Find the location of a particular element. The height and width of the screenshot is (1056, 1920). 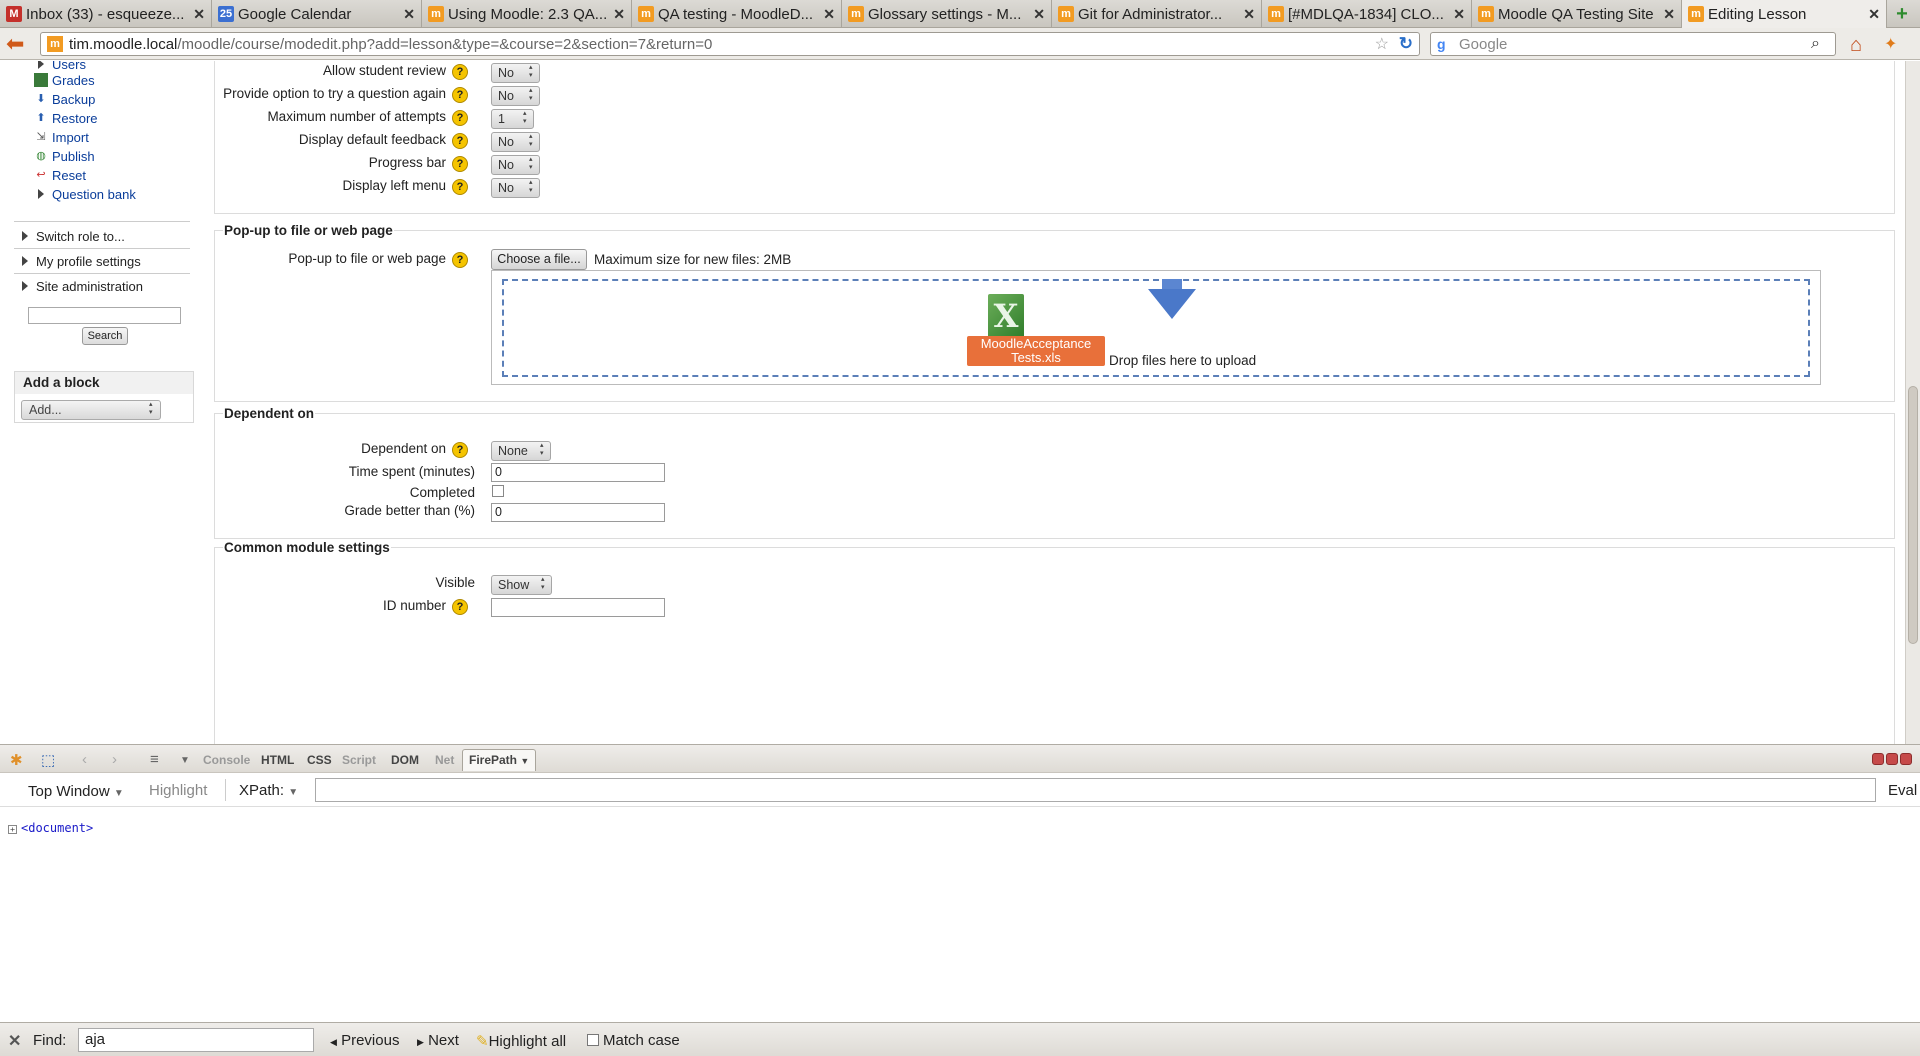

visible-select: Show is located at coordinates (521, 585).